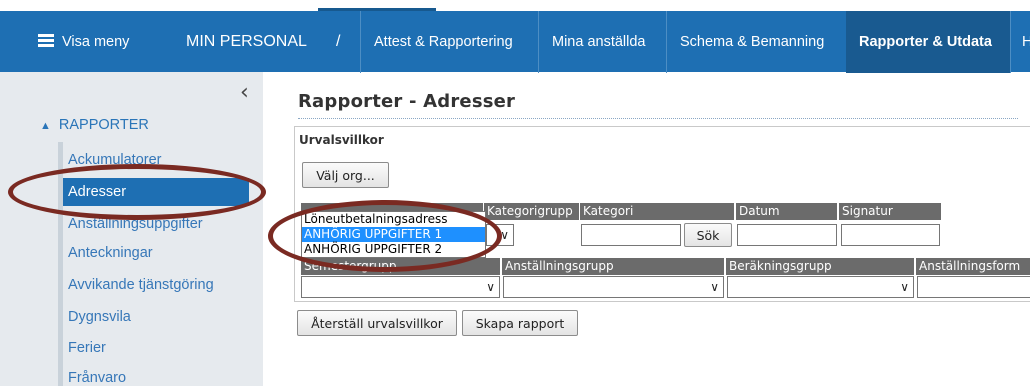 The width and height of the screenshot is (1030, 386). I want to click on nav-attest-rapportering: Attest & Rapportering, so click(443, 42).